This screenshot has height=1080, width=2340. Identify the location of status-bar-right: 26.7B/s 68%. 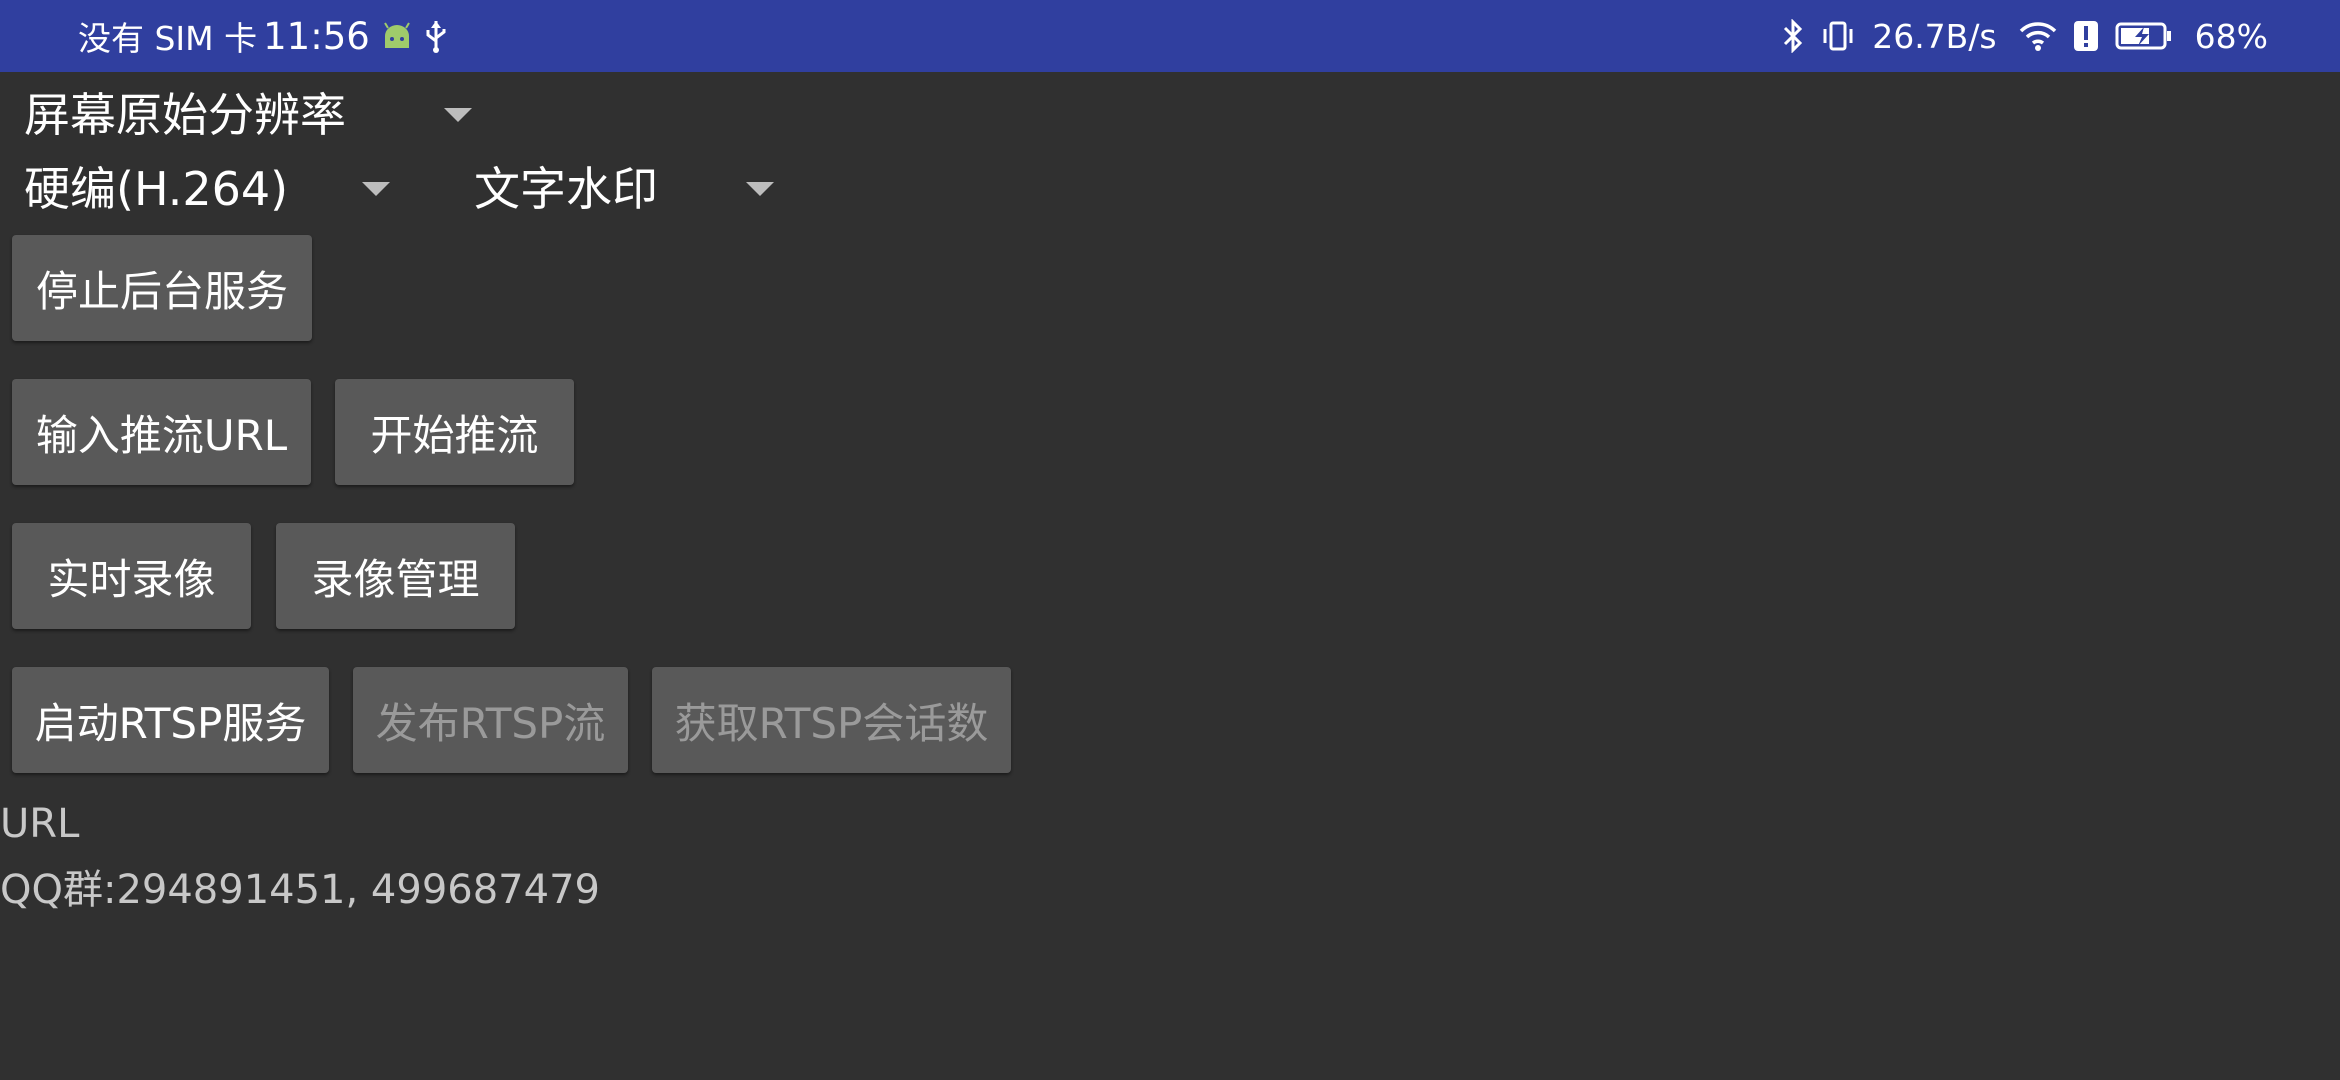
(2025, 36).